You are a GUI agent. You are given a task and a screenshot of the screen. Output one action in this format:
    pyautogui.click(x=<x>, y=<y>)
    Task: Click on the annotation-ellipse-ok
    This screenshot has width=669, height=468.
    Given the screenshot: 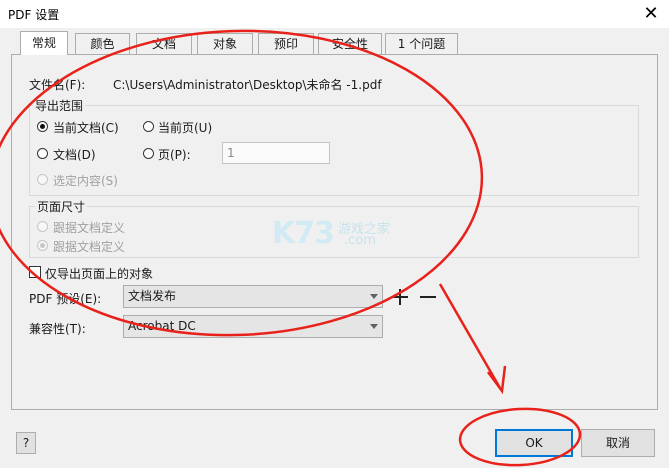 What is the action you would take?
    pyautogui.click(x=520, y=437)
    